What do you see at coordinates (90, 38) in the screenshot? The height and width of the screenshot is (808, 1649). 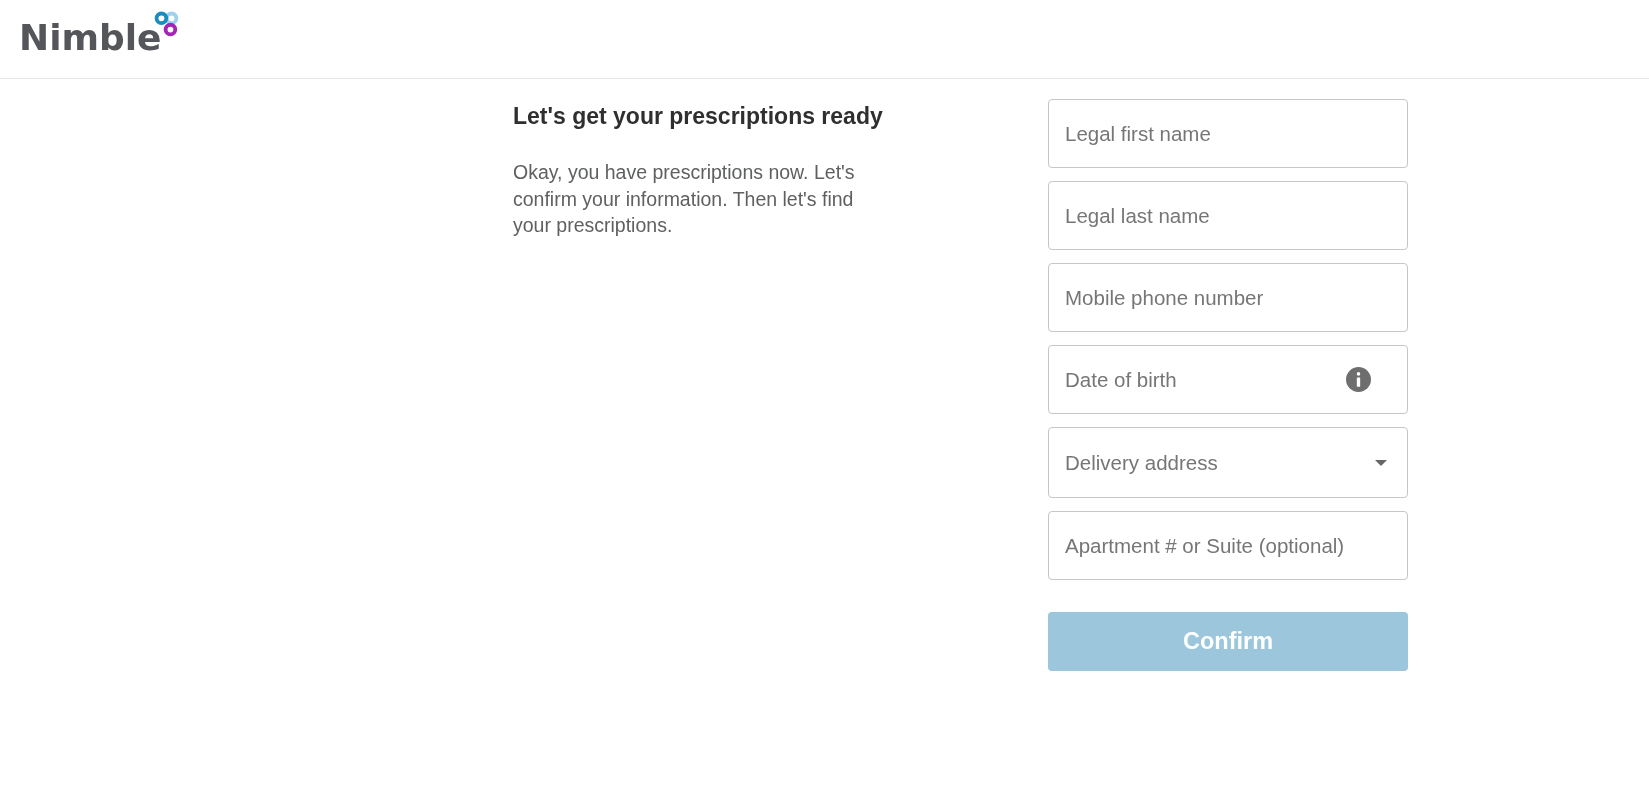 I see `logo-wordmark: Nimble` at bounding box center [90, 38].